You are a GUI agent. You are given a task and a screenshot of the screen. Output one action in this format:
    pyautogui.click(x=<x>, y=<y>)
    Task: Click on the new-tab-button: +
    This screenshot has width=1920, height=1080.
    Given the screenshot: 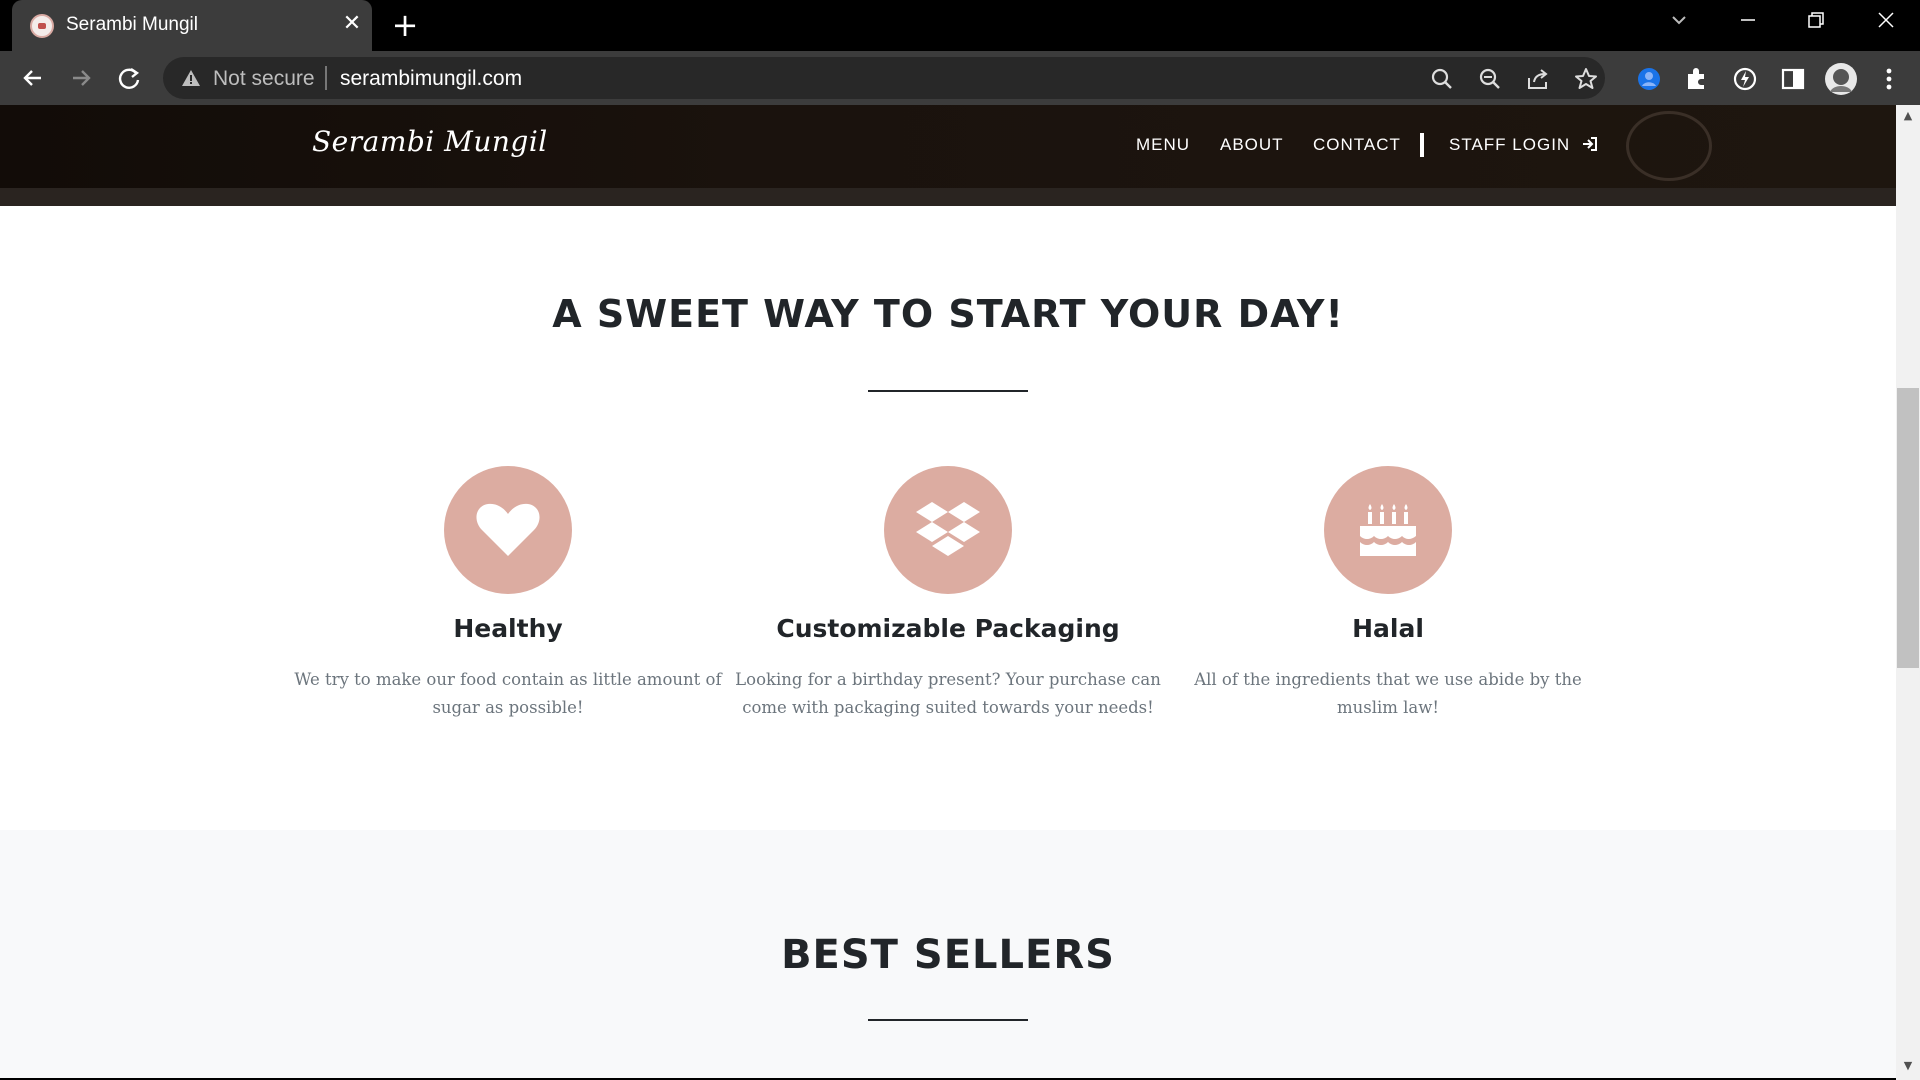 What is the action you would take?
    pyautogui.click(x=405, y=25)
    